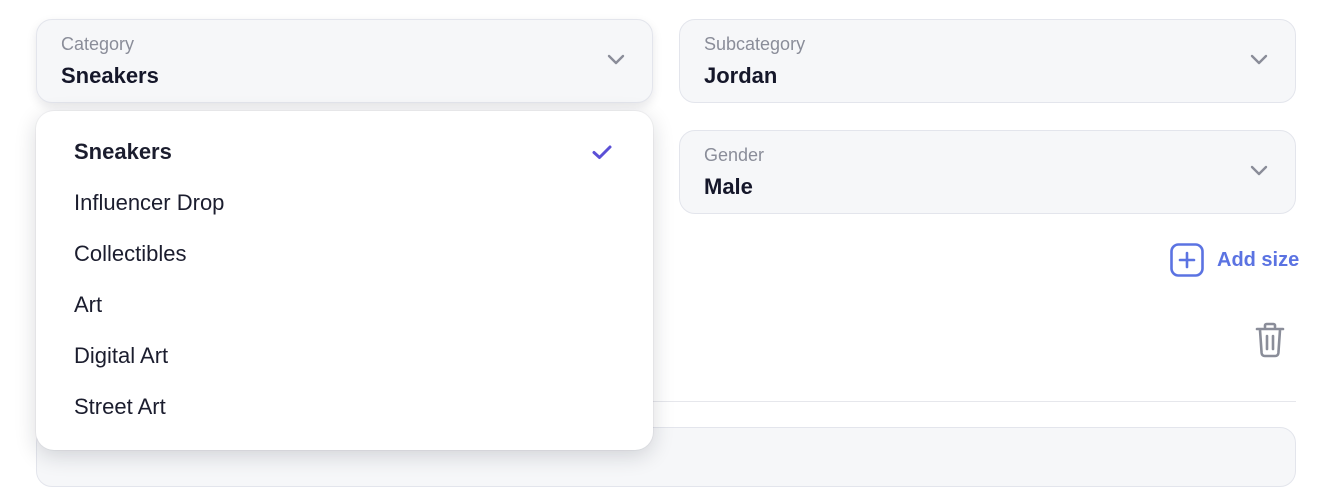 This screenshot has height=487, width=1336. What do you see at coordinates (123, 151) in the screenshot?
I see `option-label: Sneakers` at bounding box center [123, 151].